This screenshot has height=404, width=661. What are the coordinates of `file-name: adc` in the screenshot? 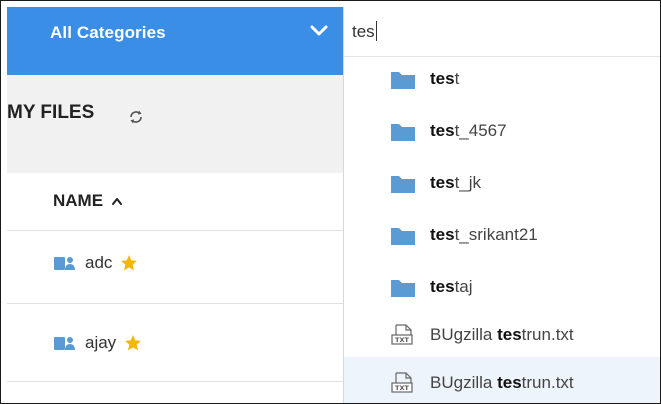 It's located at (99, 262).